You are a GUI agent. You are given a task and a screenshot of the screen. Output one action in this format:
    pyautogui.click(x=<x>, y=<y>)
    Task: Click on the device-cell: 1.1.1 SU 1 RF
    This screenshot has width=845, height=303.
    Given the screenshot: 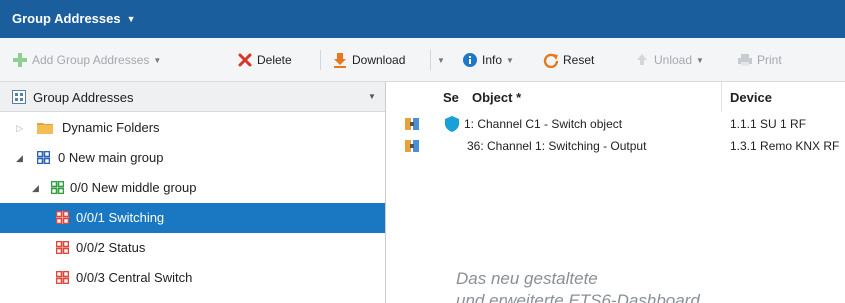 What is the action you would take?
    pyautogui.click(x=768, y=124)
    